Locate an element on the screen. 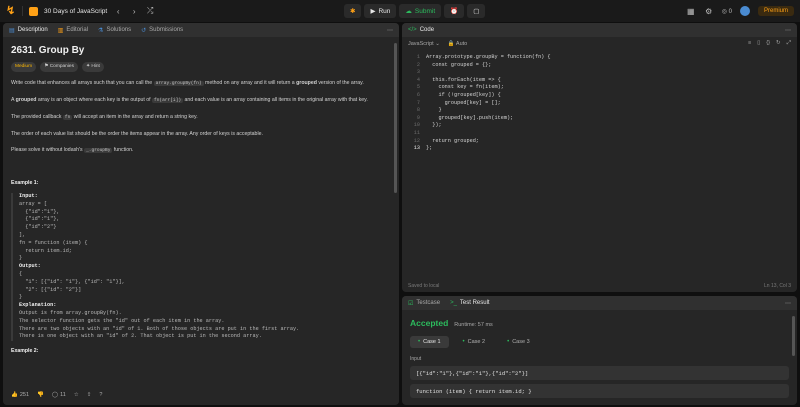 The height and width of the screenshot is (407, 800). braces-icon: {} is located at coordinates (768, 43).